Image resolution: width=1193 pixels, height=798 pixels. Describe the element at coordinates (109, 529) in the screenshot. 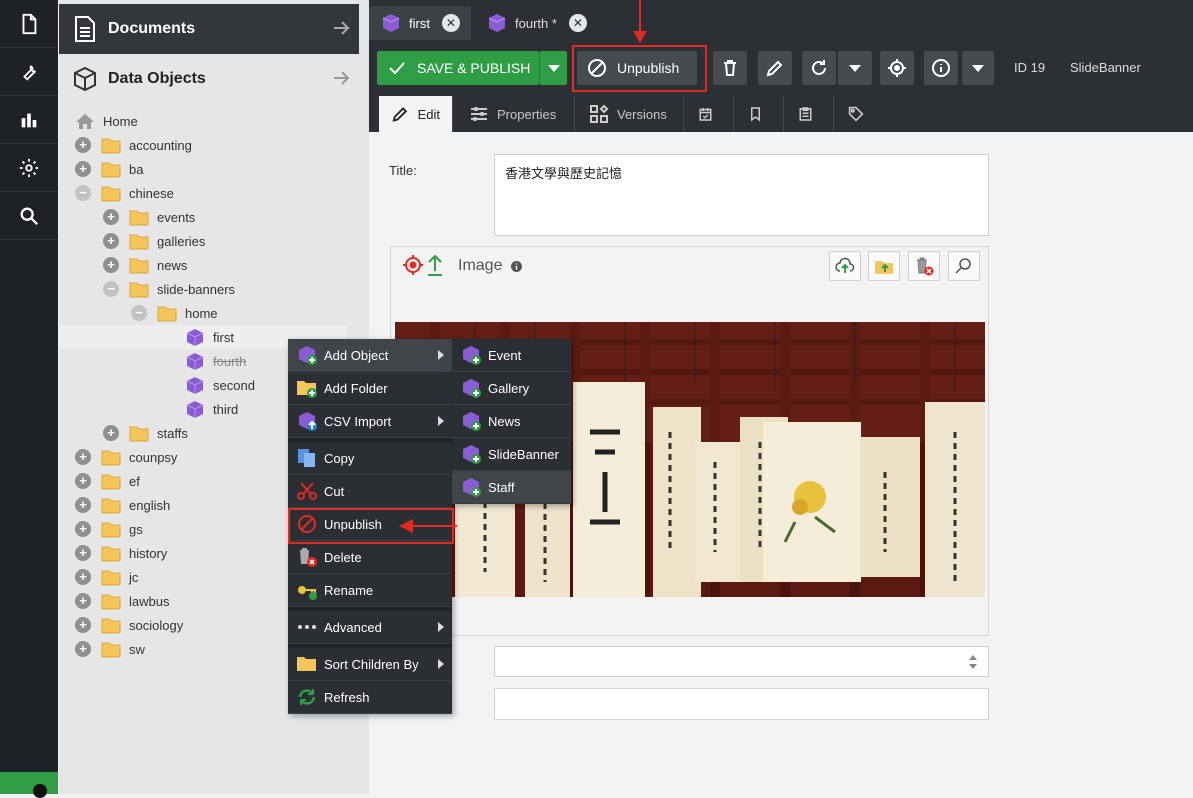

I see `tree-item-gs: + gs` at that location.